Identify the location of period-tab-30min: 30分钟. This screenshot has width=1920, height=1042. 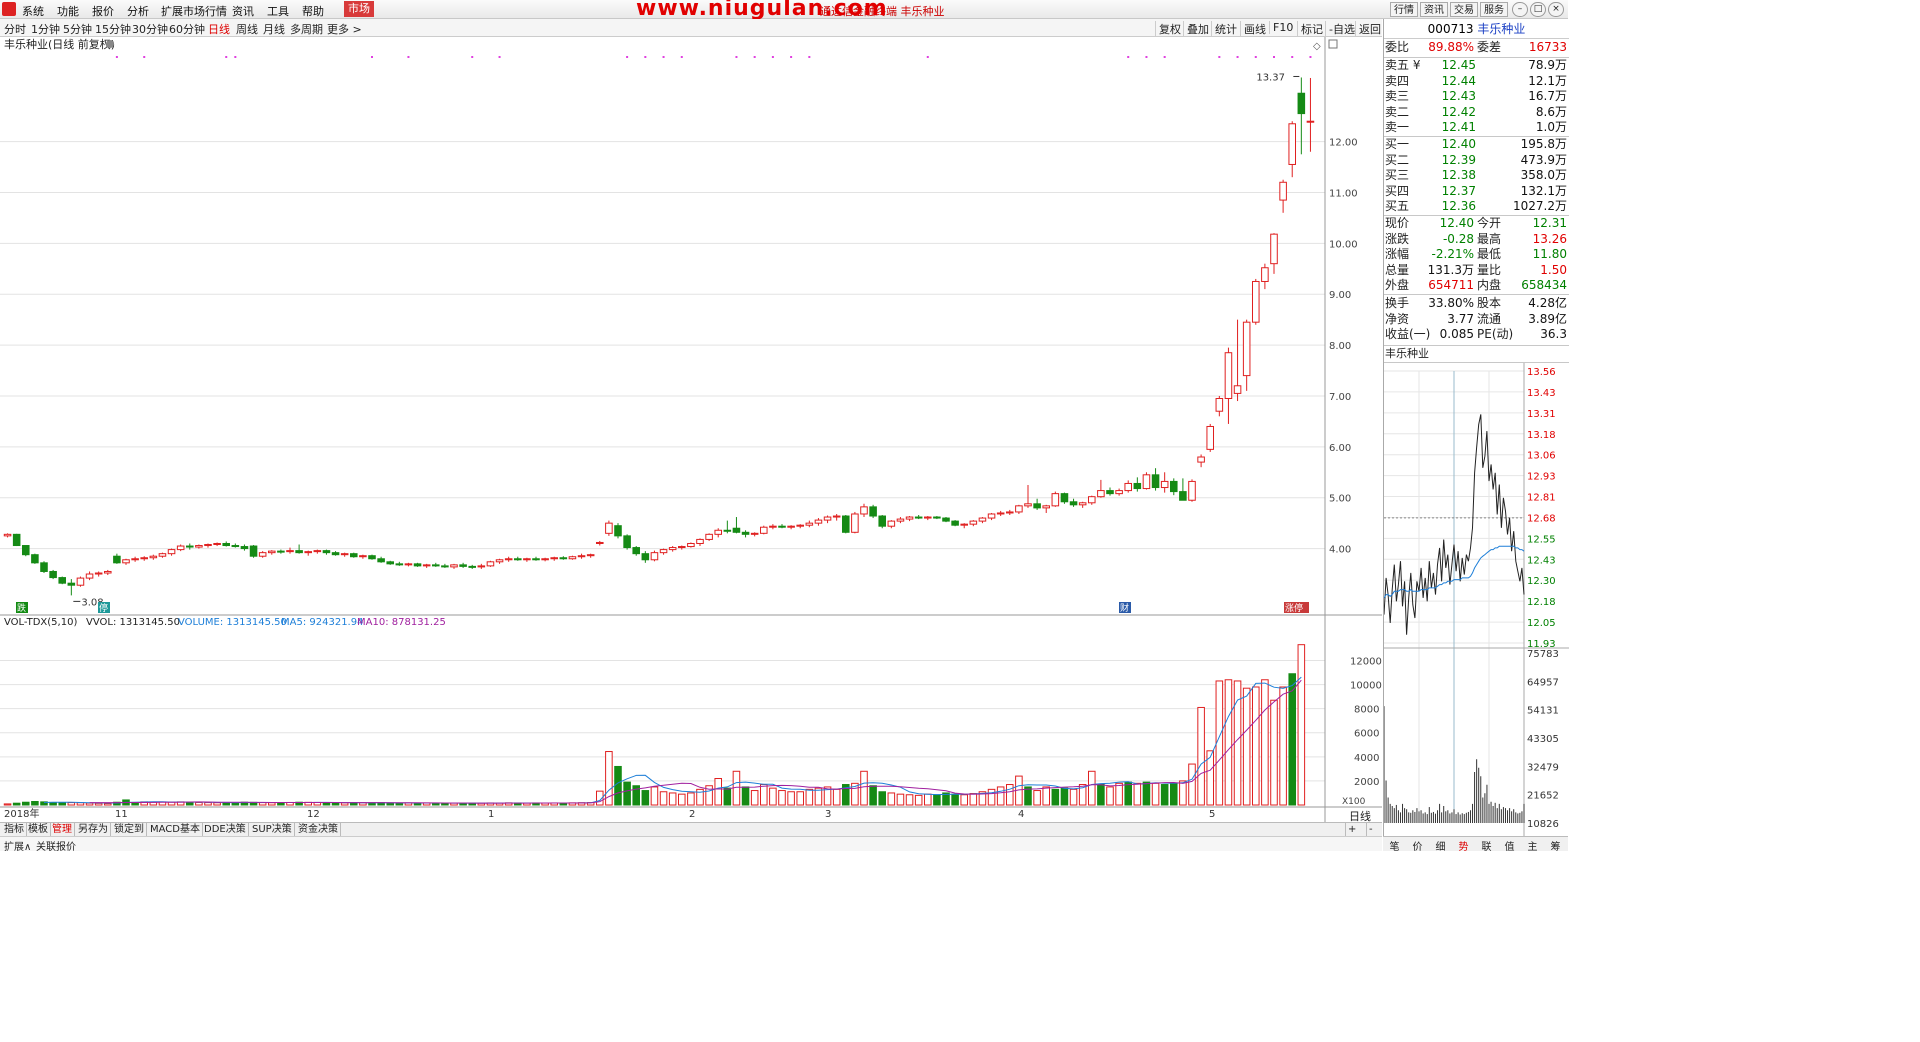
(150, 29).